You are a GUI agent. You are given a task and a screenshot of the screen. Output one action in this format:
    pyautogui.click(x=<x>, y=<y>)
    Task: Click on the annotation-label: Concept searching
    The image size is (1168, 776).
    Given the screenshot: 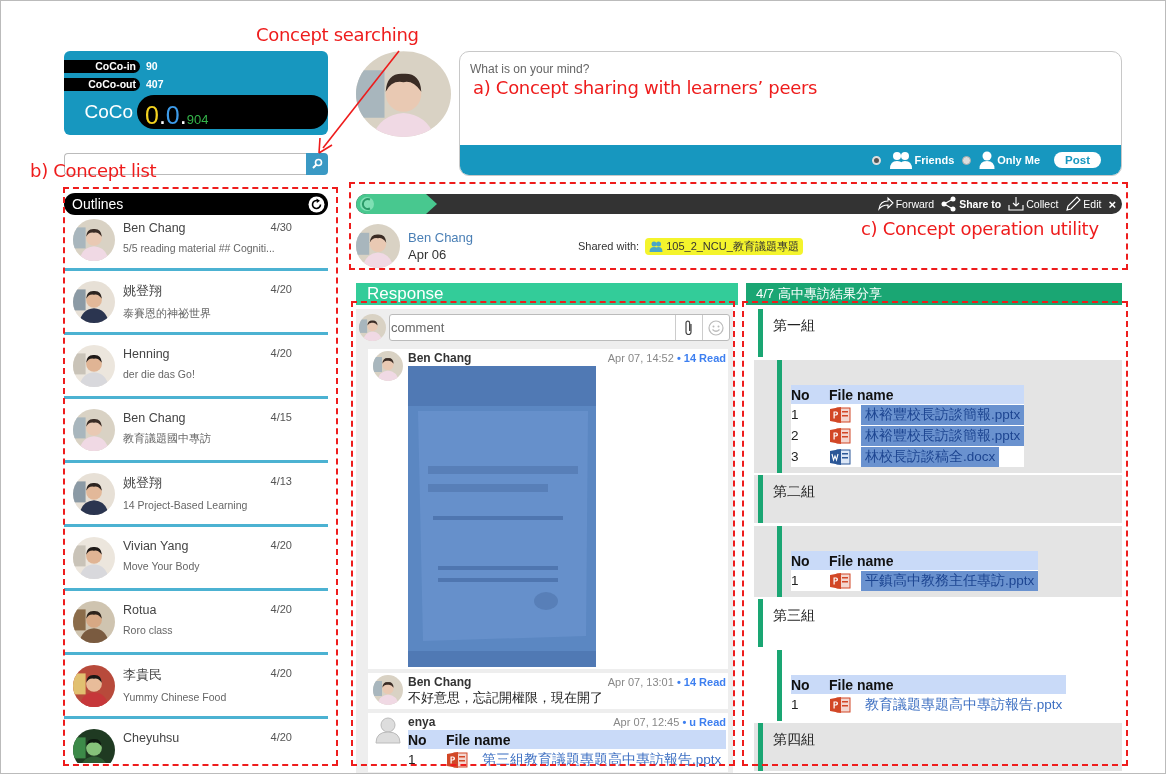 What is the action you would take?
    pyautogui.click(x=337, y=34)
    